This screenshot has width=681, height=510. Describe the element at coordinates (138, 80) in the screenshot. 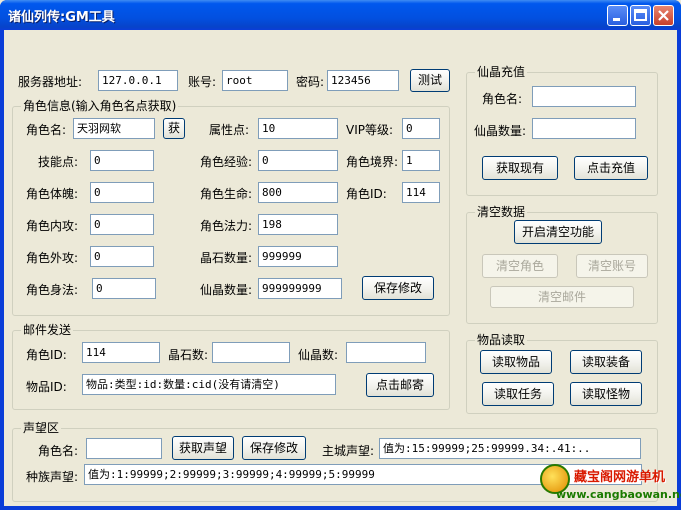

I see `server-address-input: 127.0.0.1` at that location.